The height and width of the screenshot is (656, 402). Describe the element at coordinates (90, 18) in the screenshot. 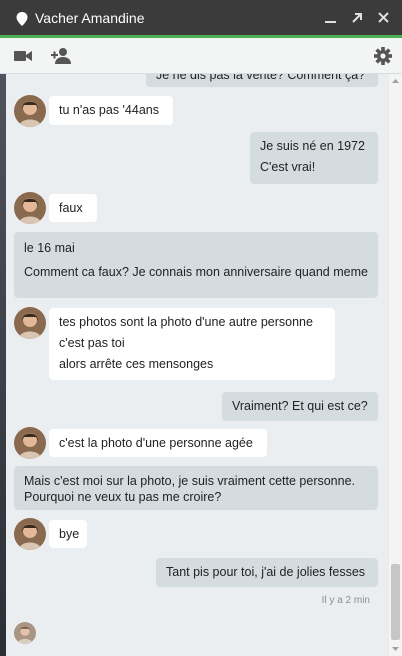

I see `contact-name: Vacher Amandine` at that location.